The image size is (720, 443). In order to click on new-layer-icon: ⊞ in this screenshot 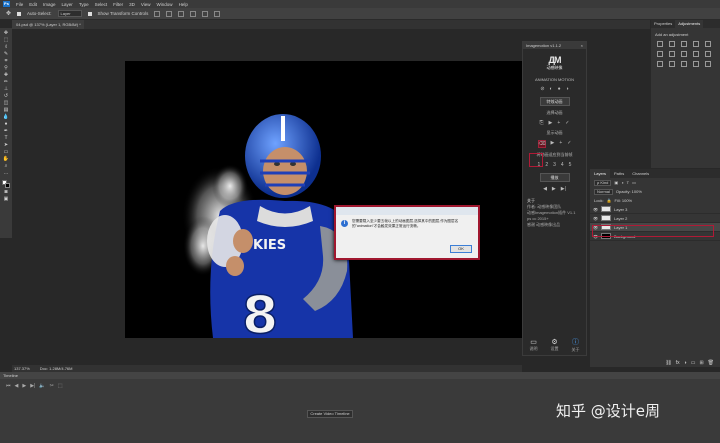, I will do `click(701, 363)`.